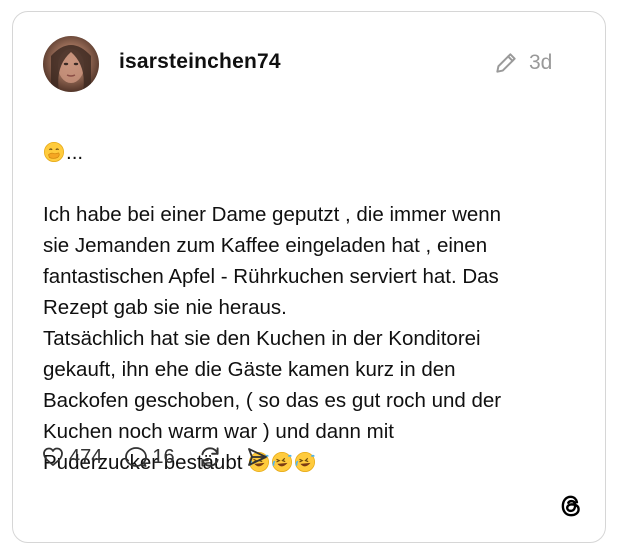  Describe the element at coordinates (506, 63) in the screenshot. I see `pencil-icon` at that location.